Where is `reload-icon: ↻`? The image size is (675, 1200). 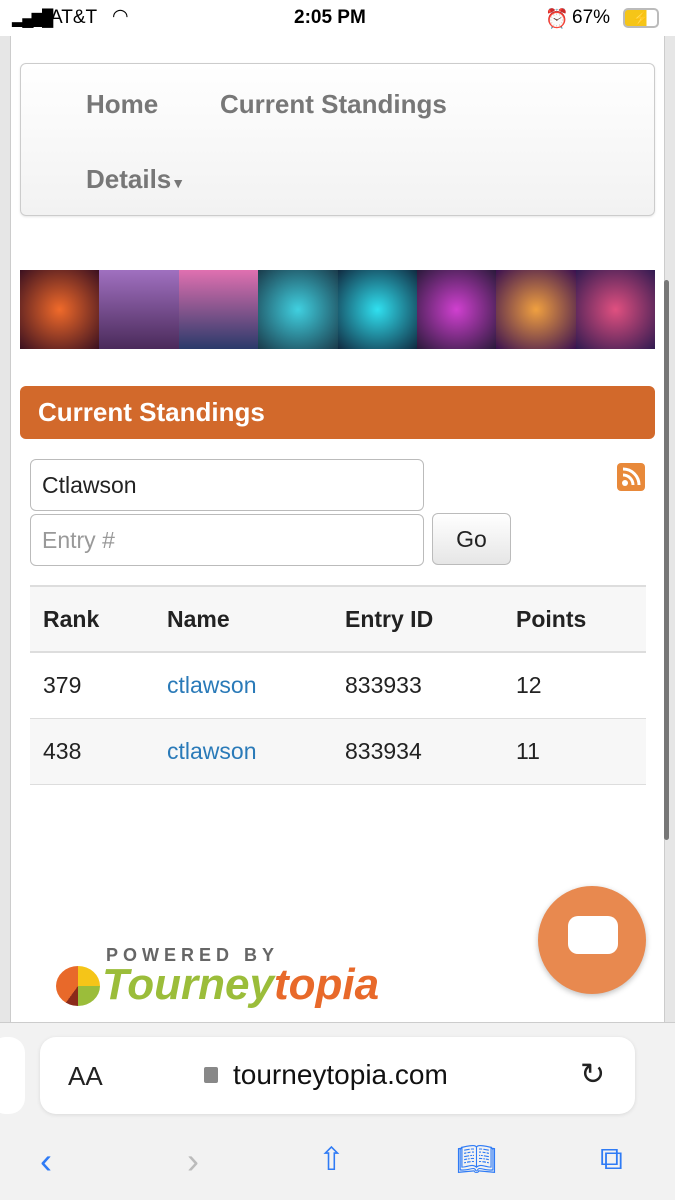 reload-icon: ↻ is located at coordinates (592, 1074).